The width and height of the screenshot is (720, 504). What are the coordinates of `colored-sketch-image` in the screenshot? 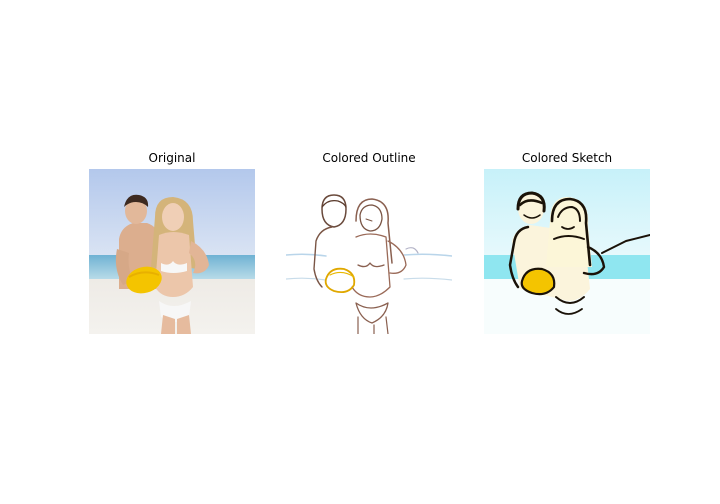 It's located at (567, 251).